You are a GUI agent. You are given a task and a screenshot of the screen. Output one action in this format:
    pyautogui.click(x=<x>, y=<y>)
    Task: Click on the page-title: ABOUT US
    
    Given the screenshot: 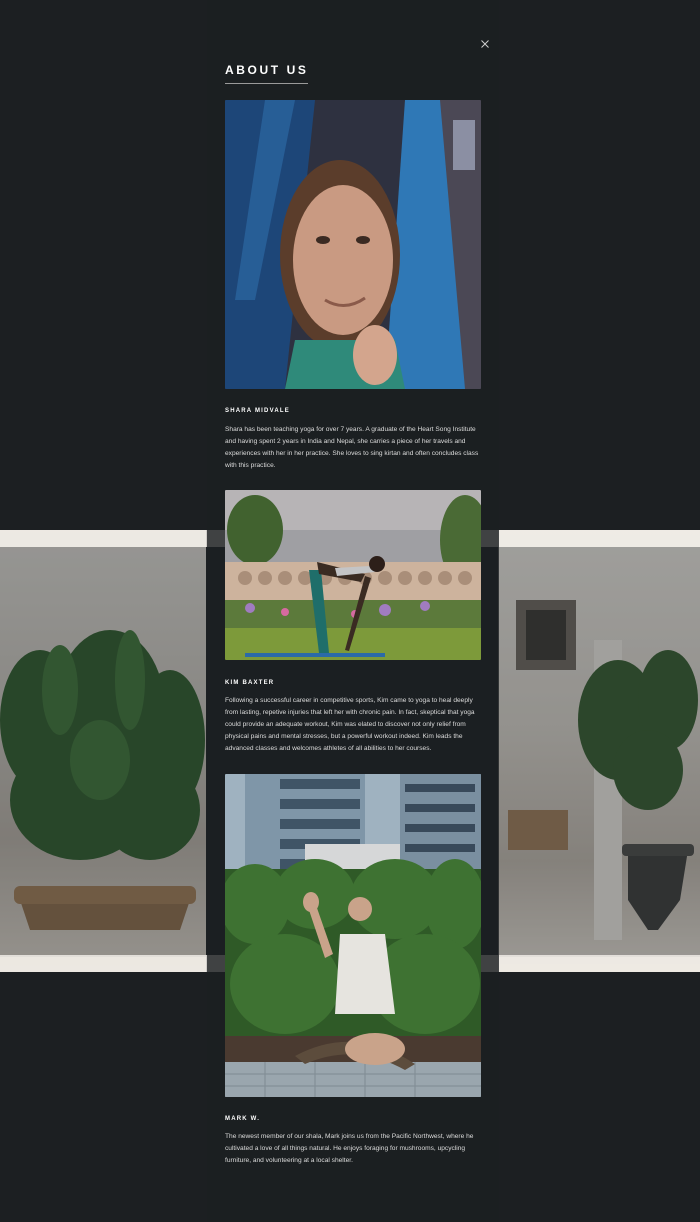 What is the action you would take?
    pyautogui.click(x=267, y=73)
    